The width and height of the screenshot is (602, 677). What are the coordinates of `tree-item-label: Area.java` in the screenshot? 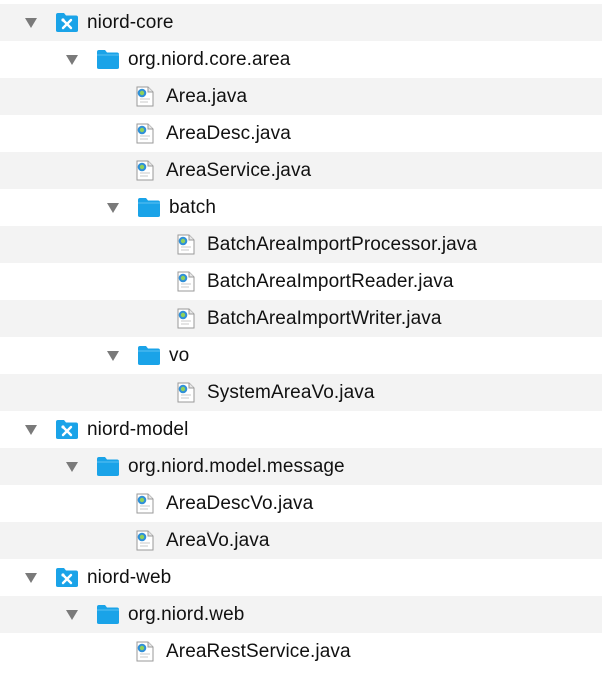 It's located at (207, 96).